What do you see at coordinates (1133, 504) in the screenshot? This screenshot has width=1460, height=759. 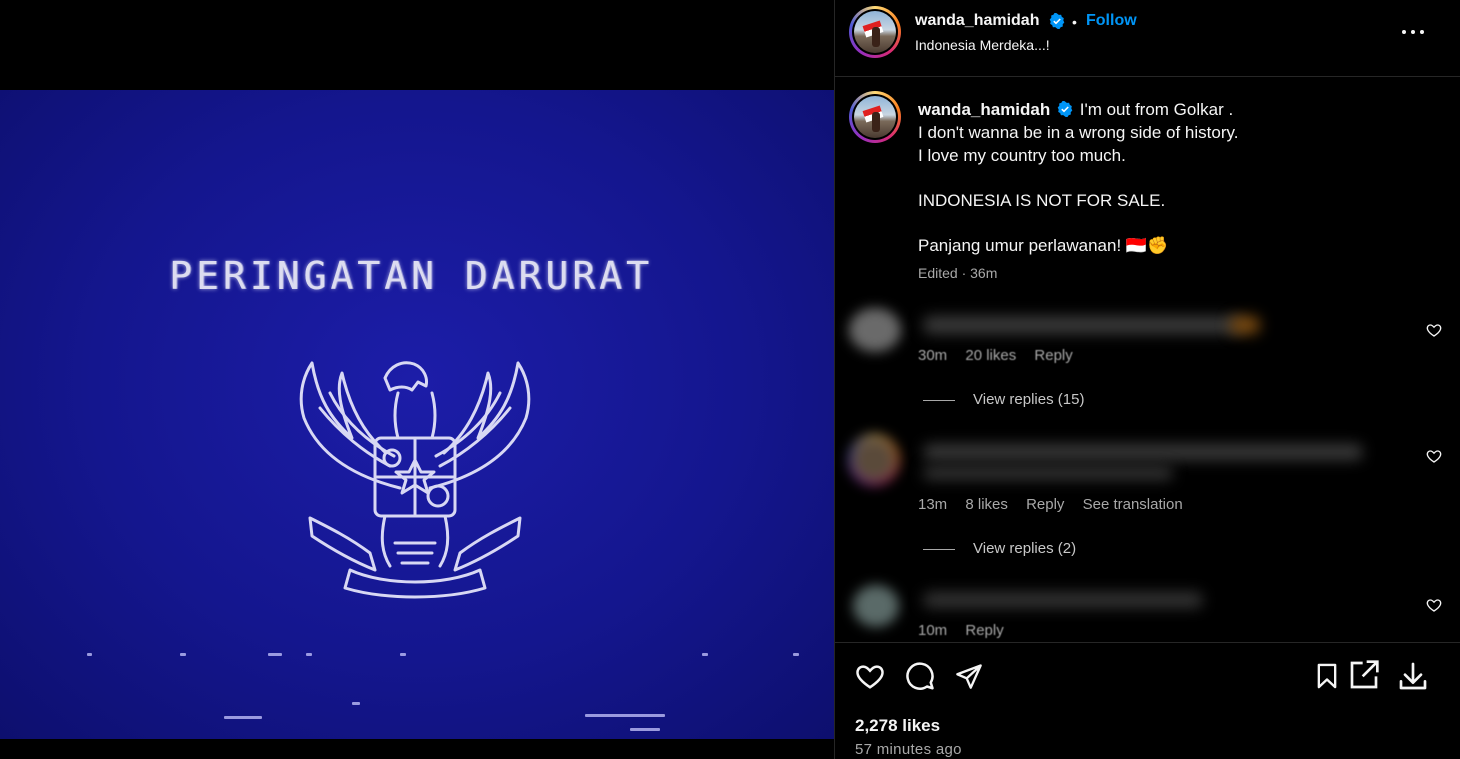 I see `see-translation-button: See translation` at bounding box center [1133, 504].